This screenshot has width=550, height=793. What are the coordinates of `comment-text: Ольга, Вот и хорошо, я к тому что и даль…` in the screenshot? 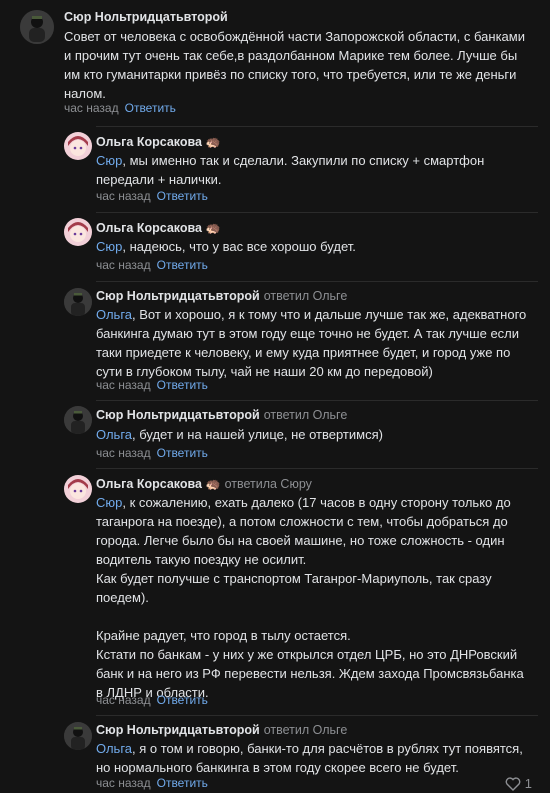 It's located at (311, 343).